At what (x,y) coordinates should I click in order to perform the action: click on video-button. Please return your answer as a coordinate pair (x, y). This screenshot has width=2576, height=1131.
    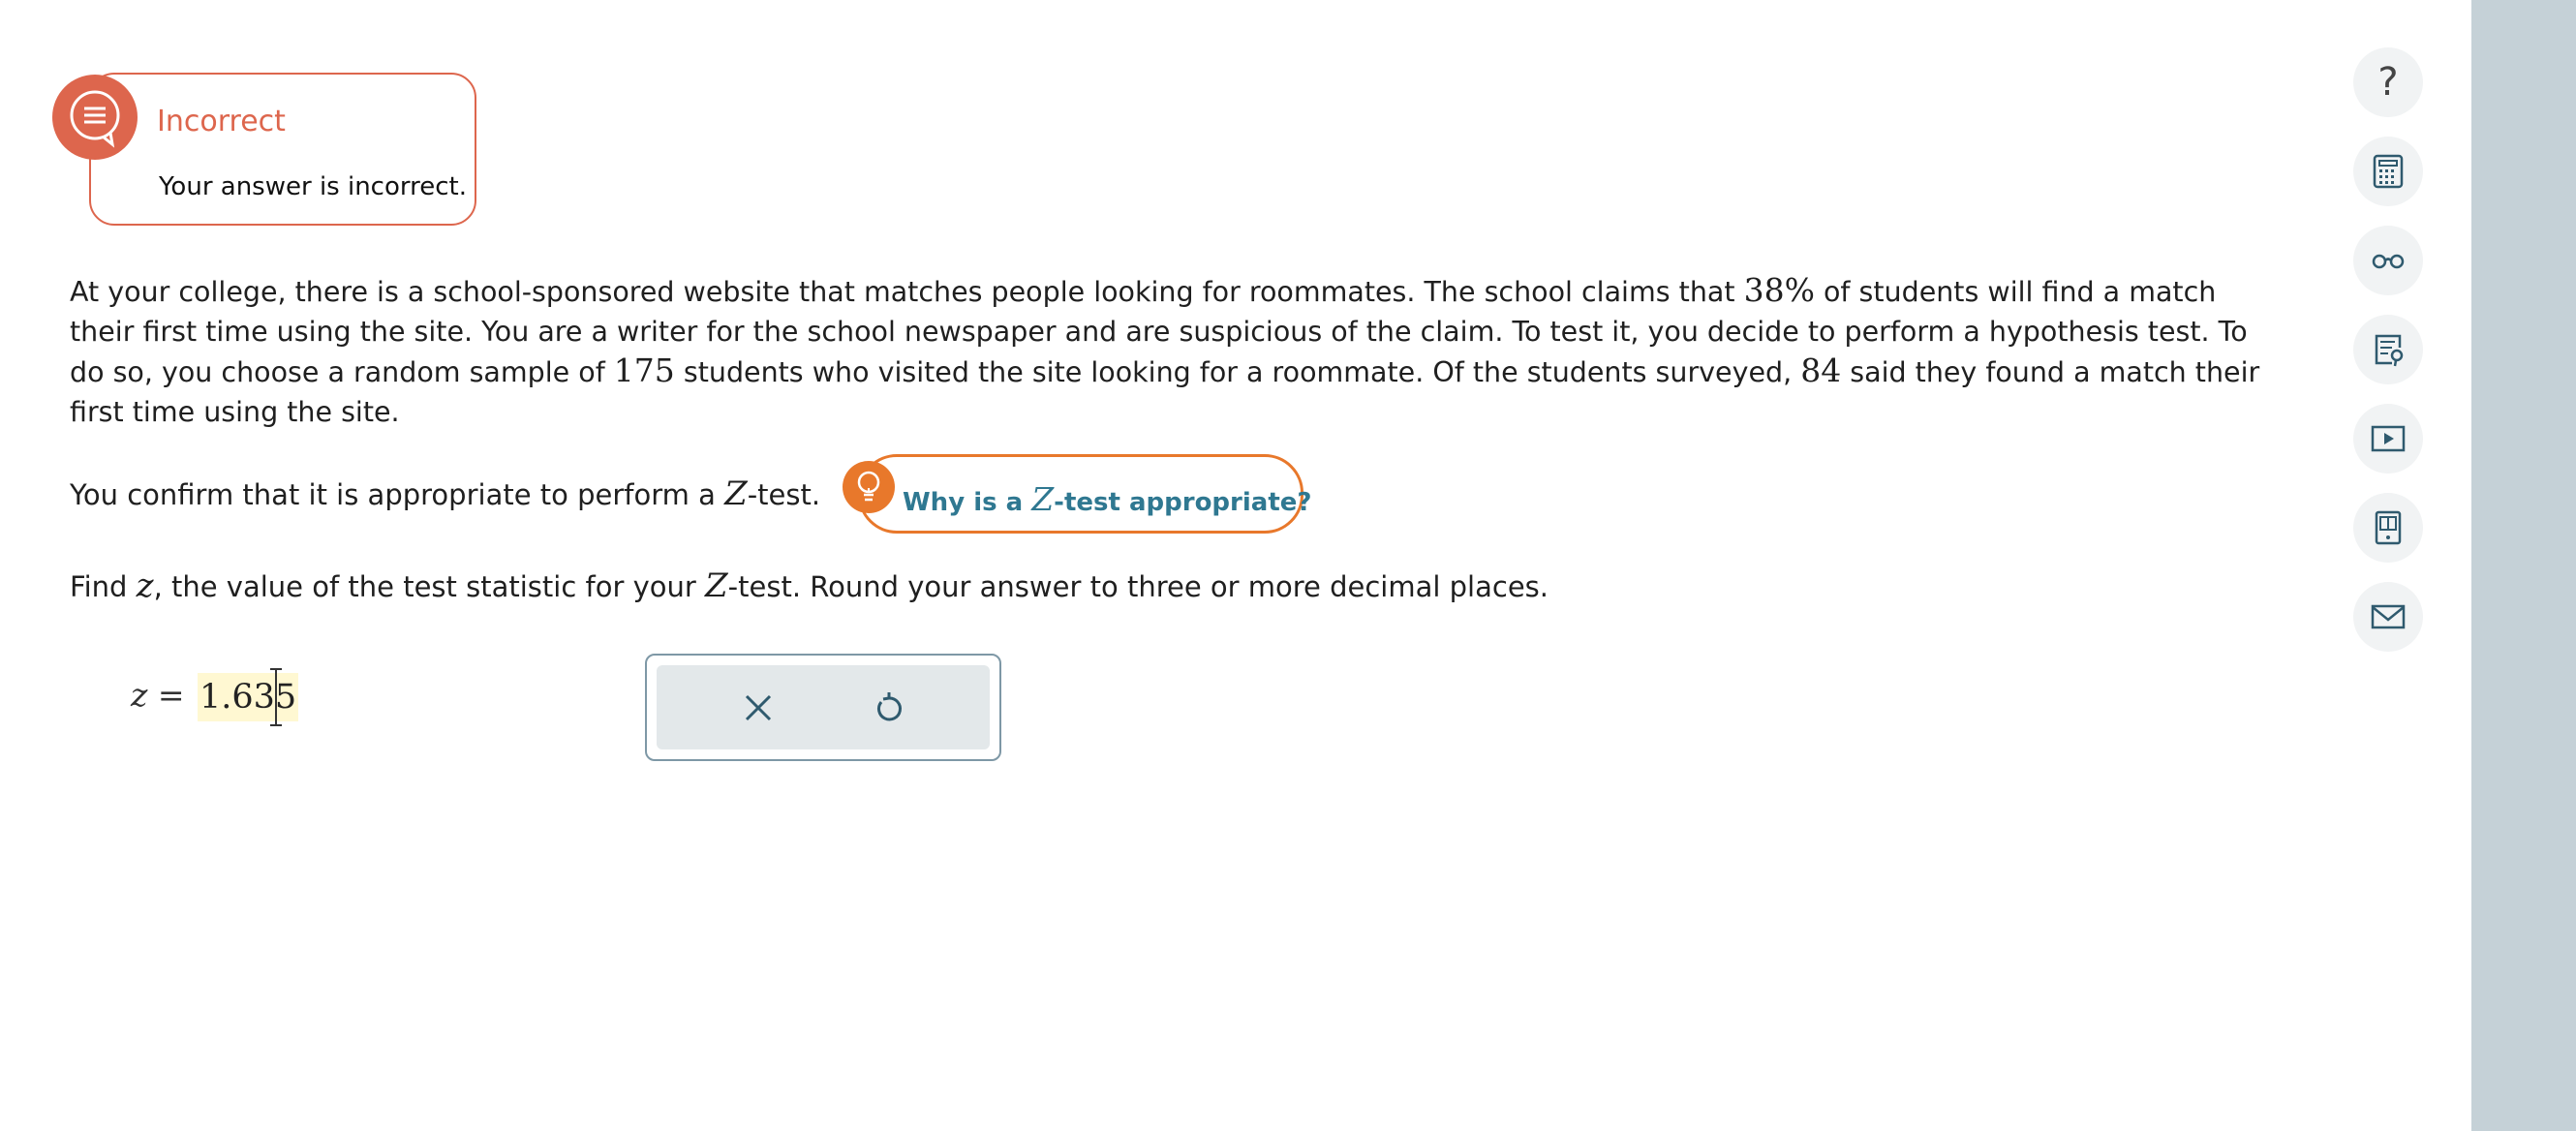
    Looking at the image, I should click on (2388, 439).